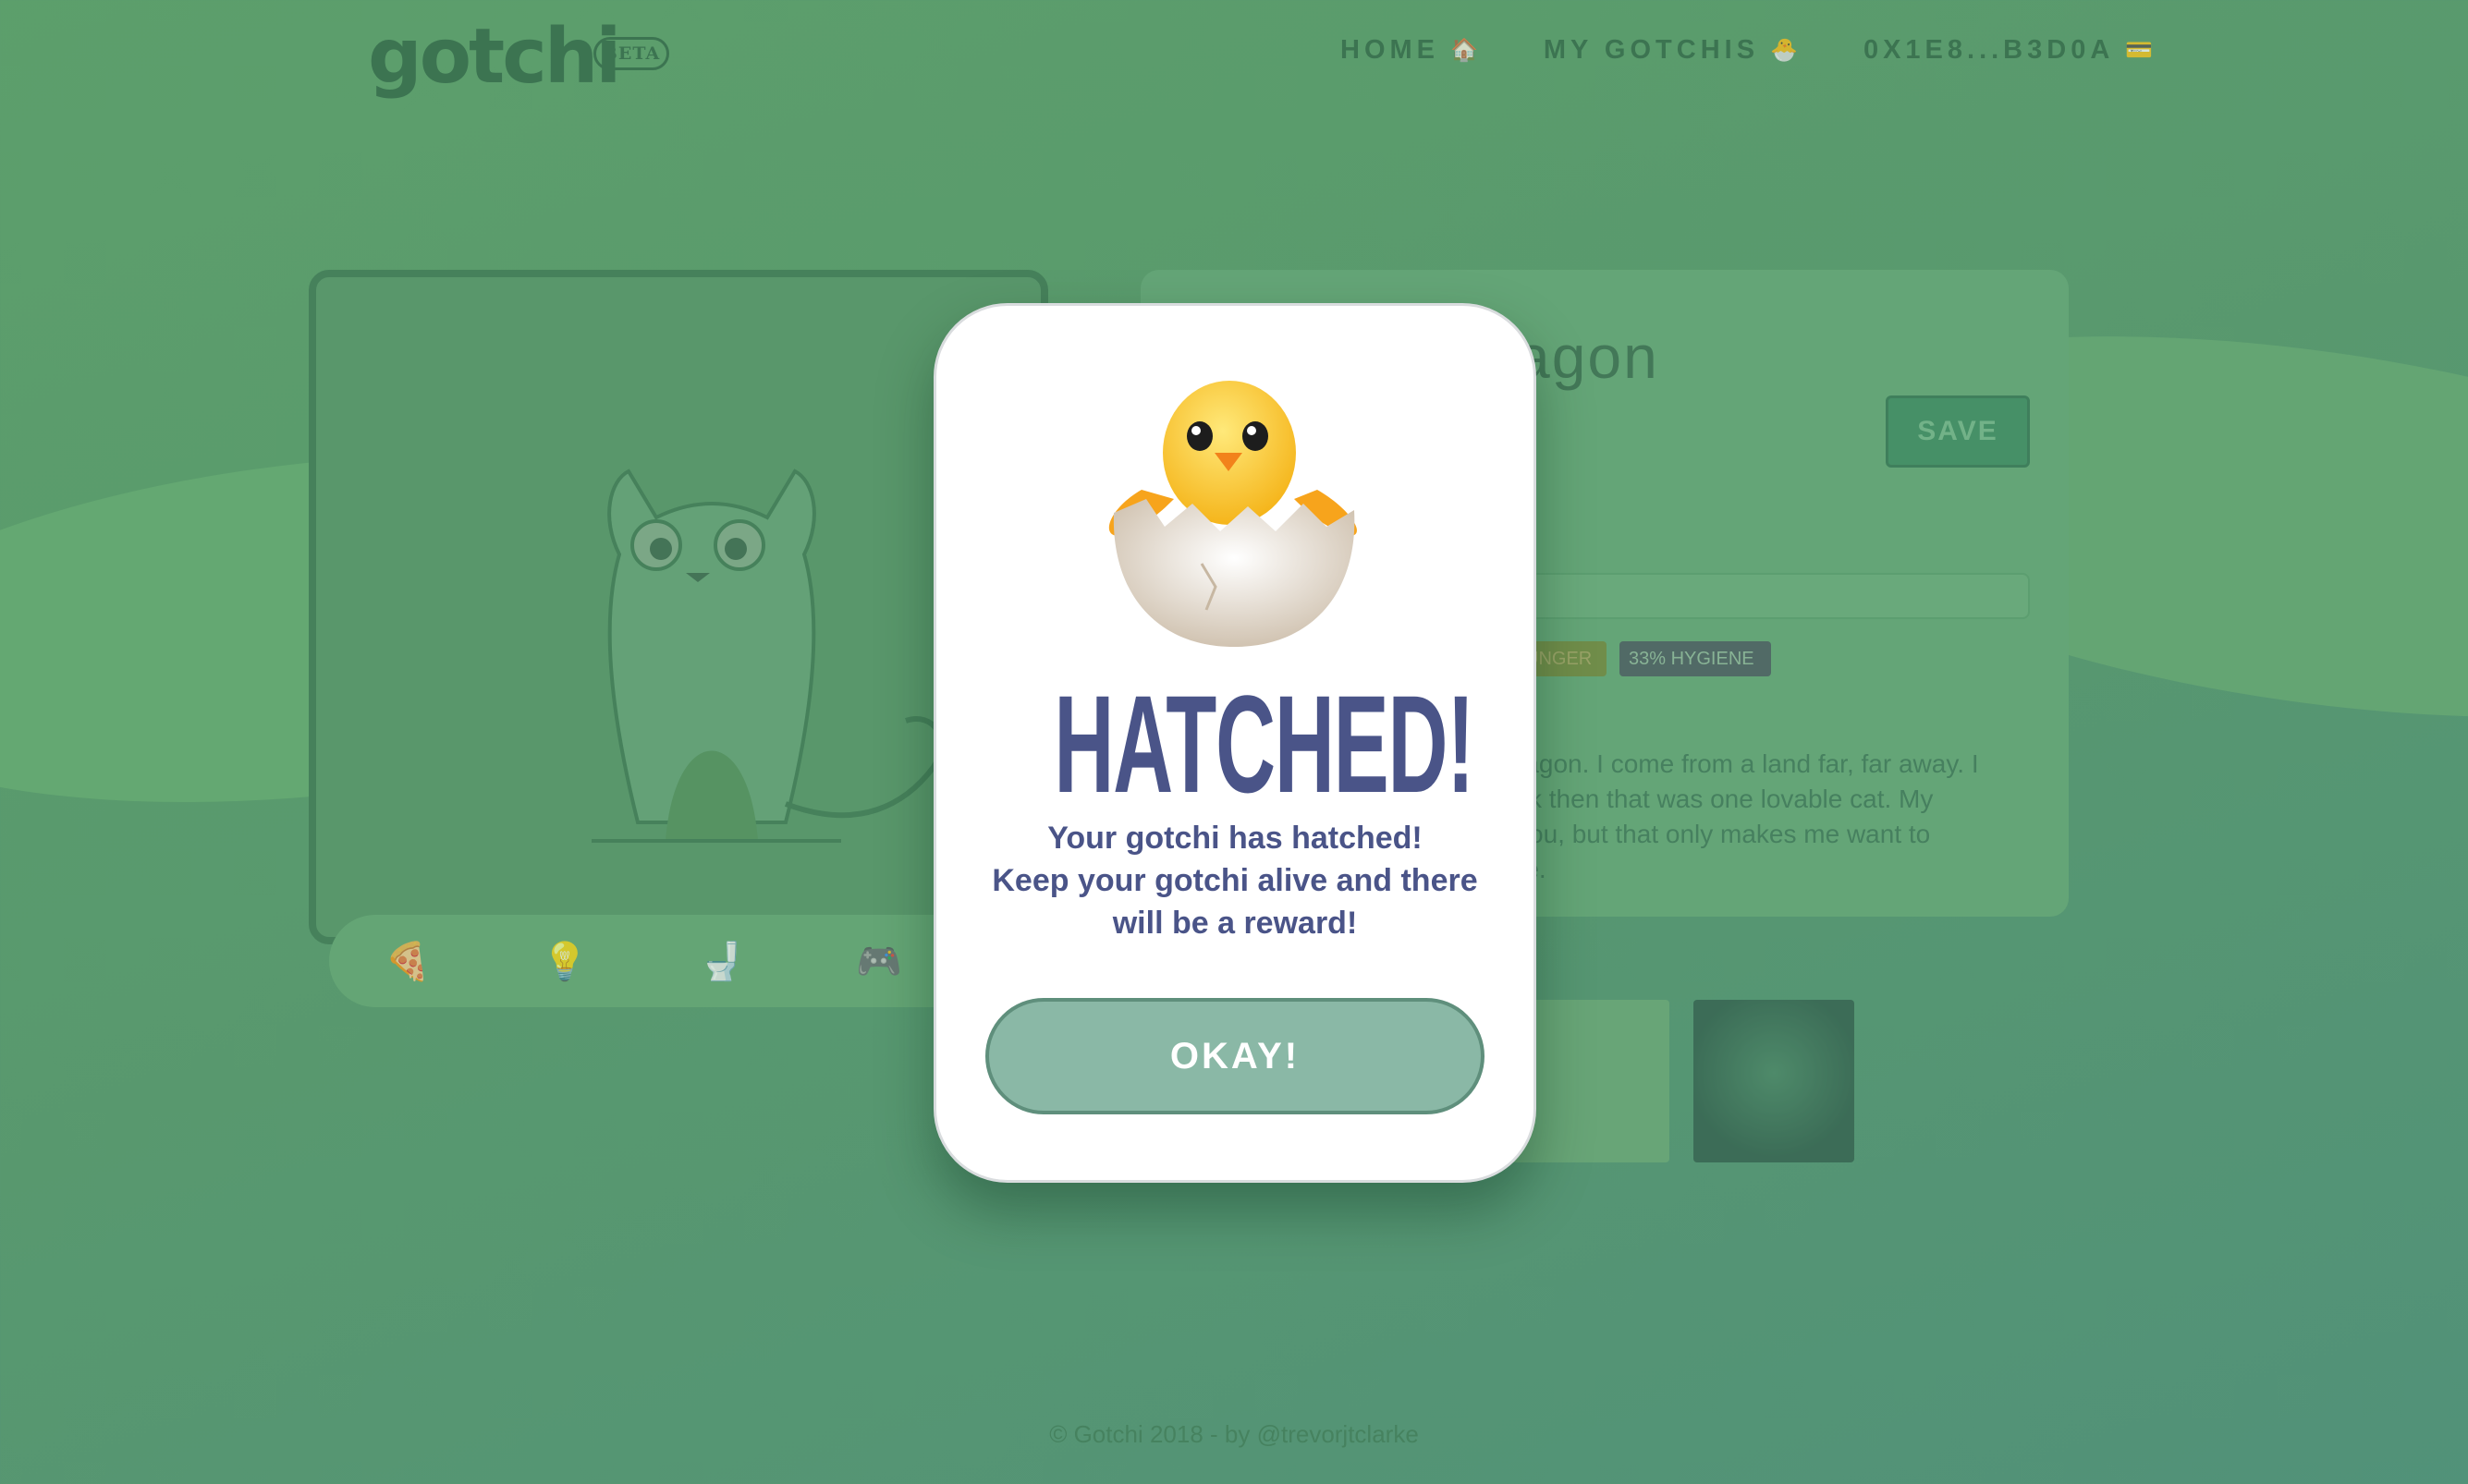  Describe the element at coordinates (1264, 743) in the screenshot. I see `modal-title: HATCHED!` at that location.